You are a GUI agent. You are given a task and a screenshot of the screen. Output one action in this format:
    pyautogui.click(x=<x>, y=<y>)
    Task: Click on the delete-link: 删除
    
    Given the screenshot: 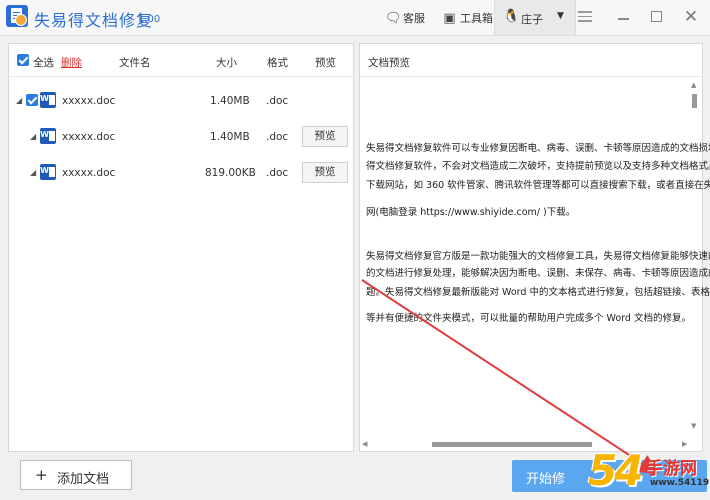 What is the action you would take?
    pyautogui.click(x=71, y=62)
    